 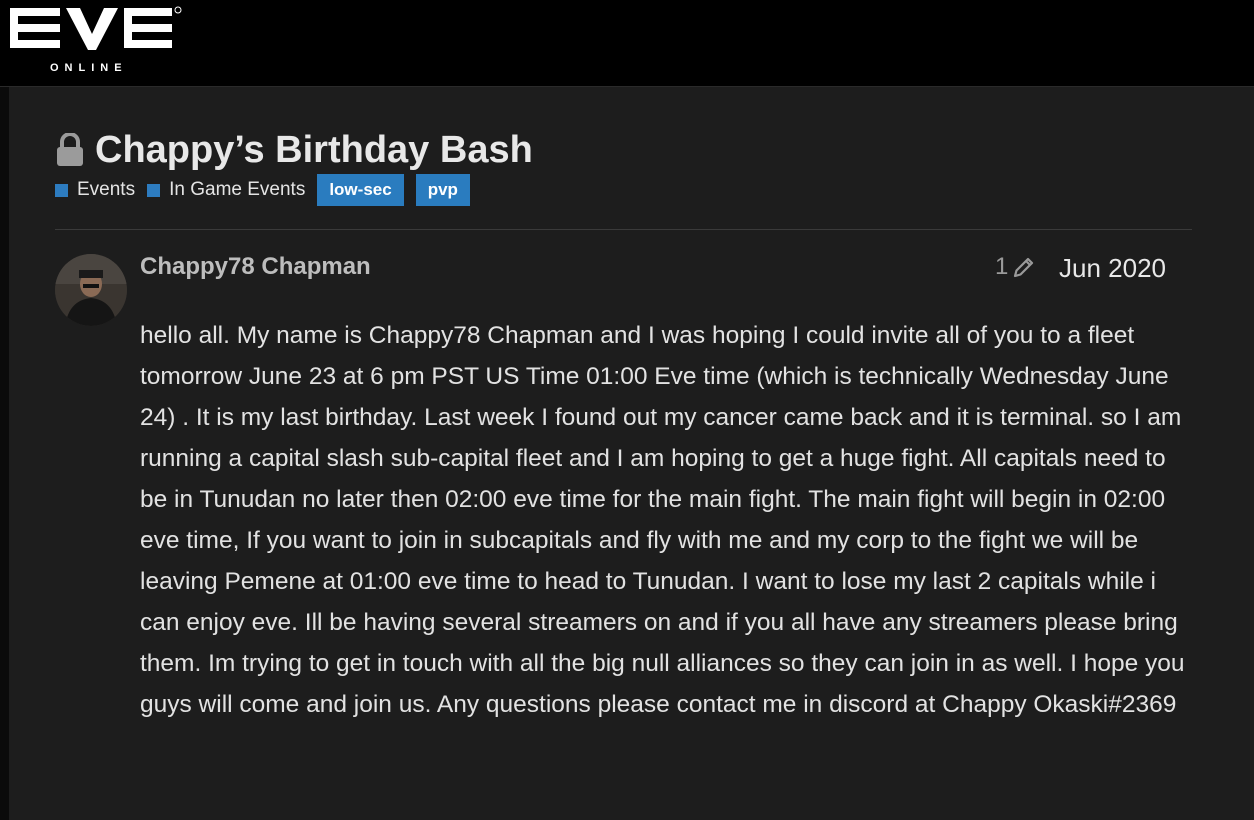 I want to click on post-date: Jun 2020, so click(x=1112, y=268).